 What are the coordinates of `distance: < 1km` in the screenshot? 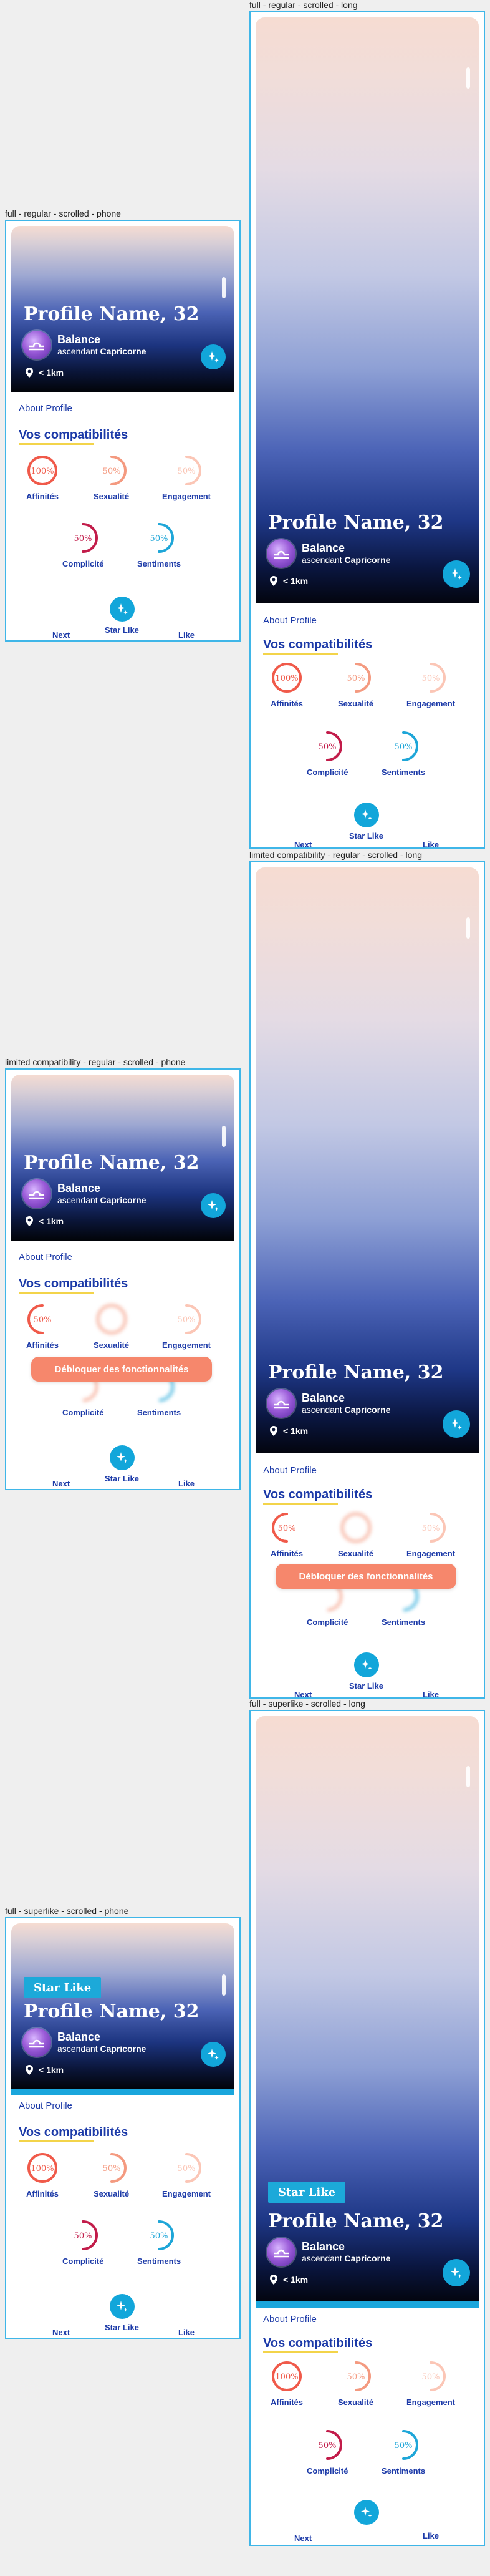 It's located at (288, 1431).